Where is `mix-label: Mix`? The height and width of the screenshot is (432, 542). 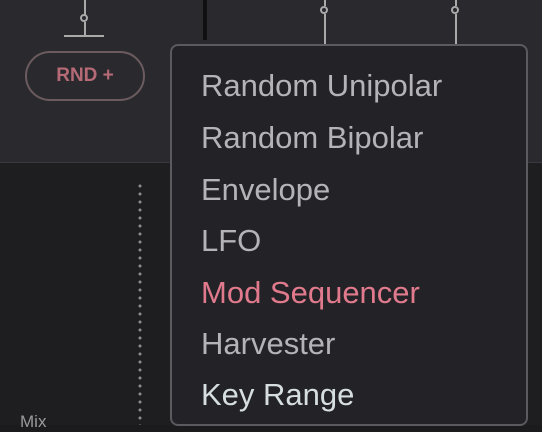 mix-label: Mix is located at coordinates (33, 421).